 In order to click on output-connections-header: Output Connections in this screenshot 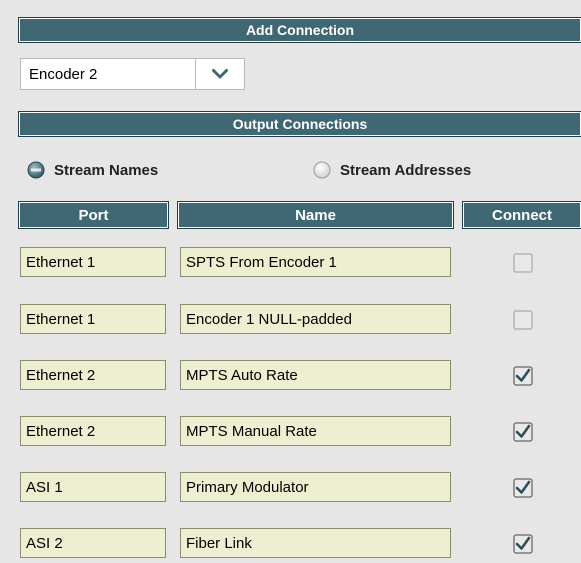, I will do `click(299, 124)`.